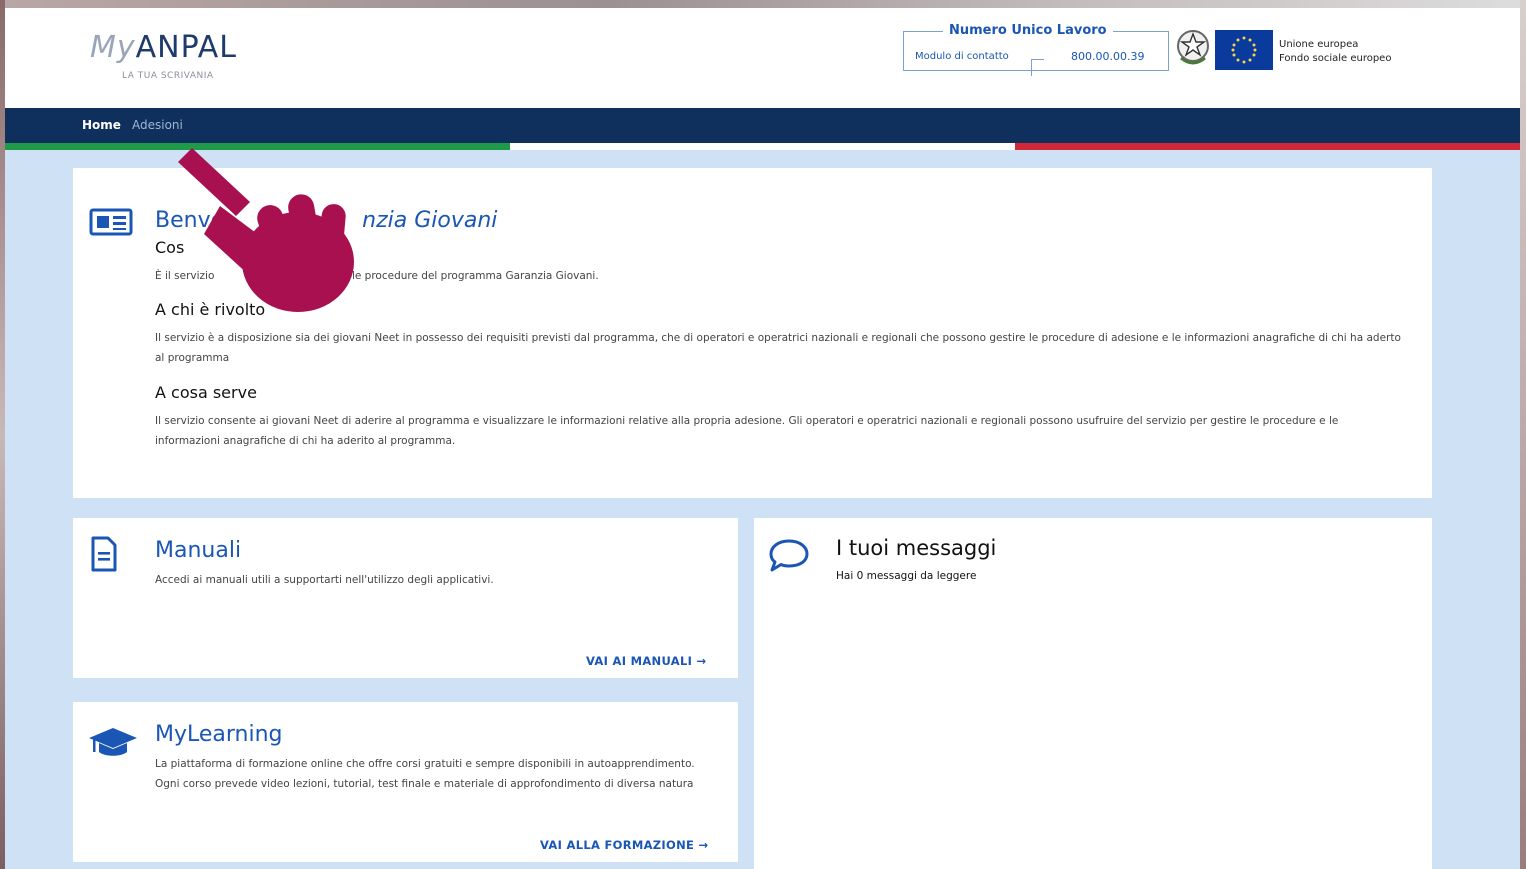  I want to click on italian-republic-emblem-icon, so click(1193, 47).